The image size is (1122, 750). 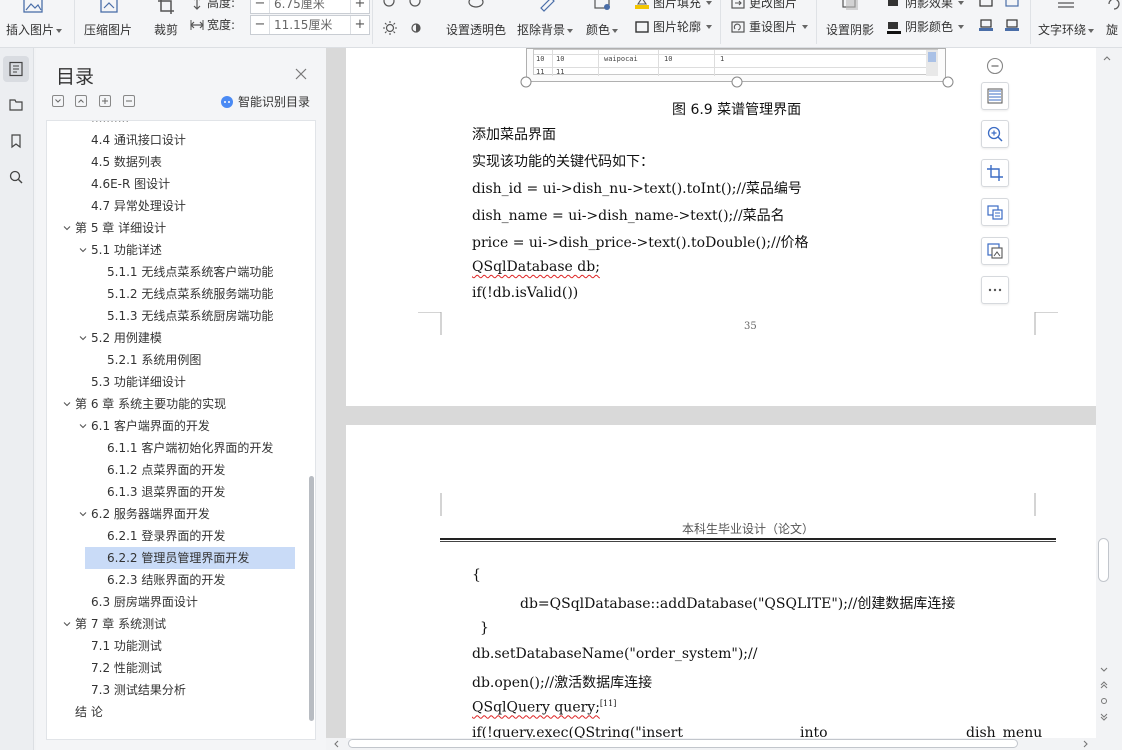 I want to click on picture-outline-button: 图片轮廓, so click(x=673, y=26).